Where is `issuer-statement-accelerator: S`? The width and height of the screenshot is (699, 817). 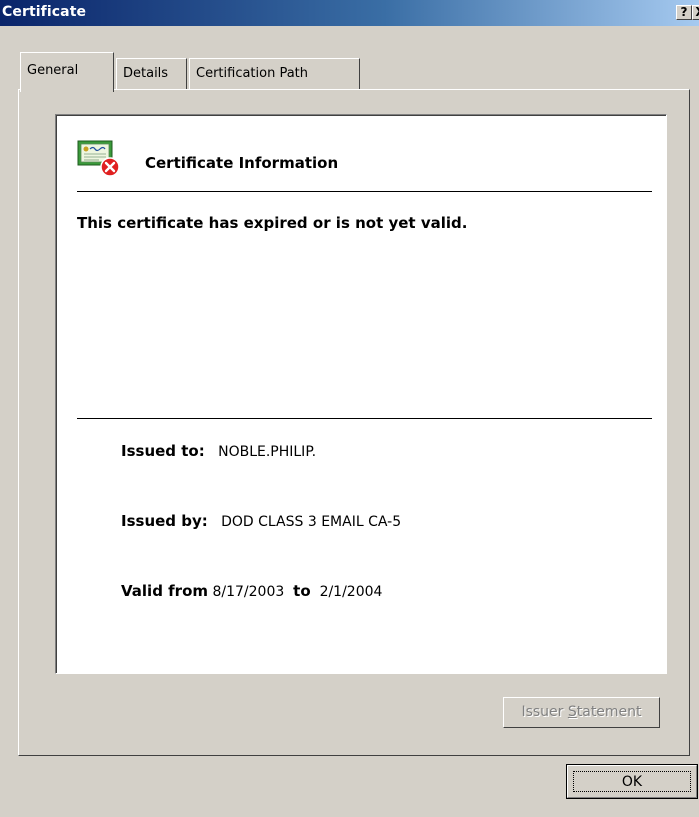 issuer-statement-accelerator: S is located at coordinates (572, 712).